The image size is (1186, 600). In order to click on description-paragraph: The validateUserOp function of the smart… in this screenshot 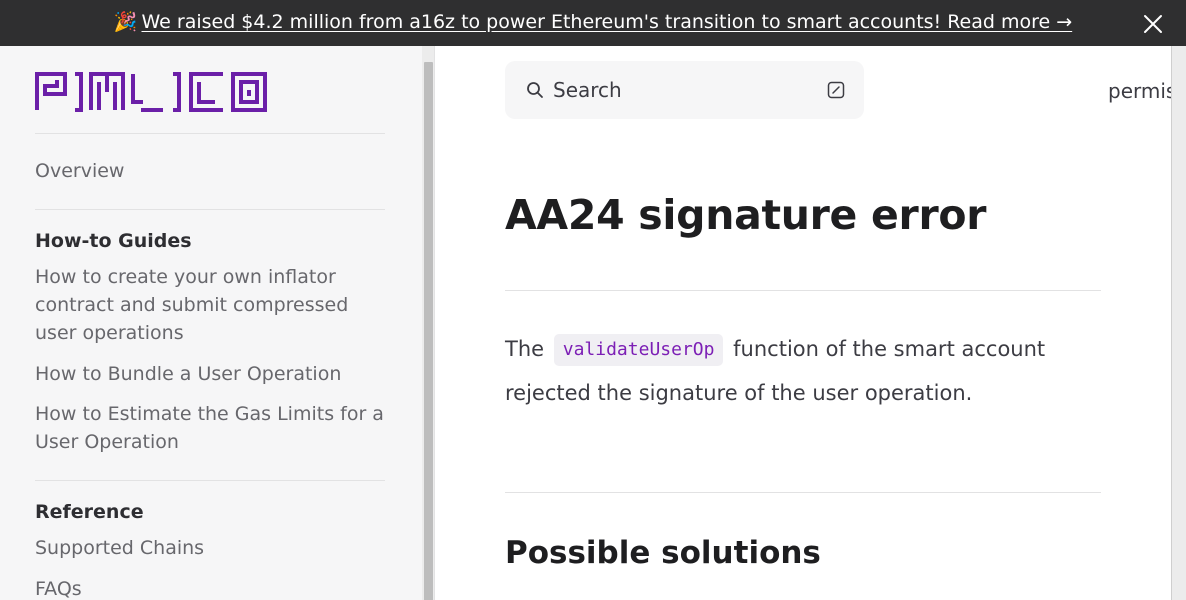, I will do `click(785, 371)`.